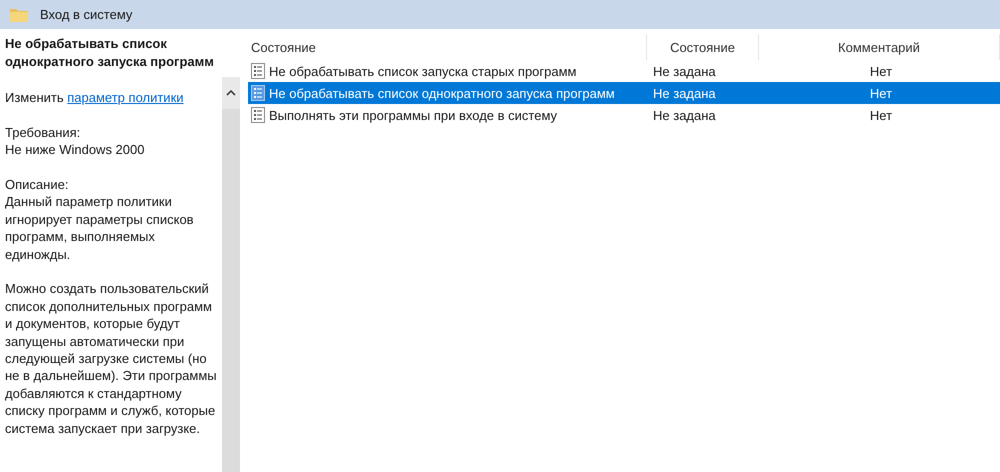 Image resolution: width=1000 pixels, height=472 pixels. Describe the element at coordinates (100, 228) in the screenshot. I see `description-paragraph: Данный параметр политики игнорирует параметры списков программ, выполняемых единожды.` at that location.